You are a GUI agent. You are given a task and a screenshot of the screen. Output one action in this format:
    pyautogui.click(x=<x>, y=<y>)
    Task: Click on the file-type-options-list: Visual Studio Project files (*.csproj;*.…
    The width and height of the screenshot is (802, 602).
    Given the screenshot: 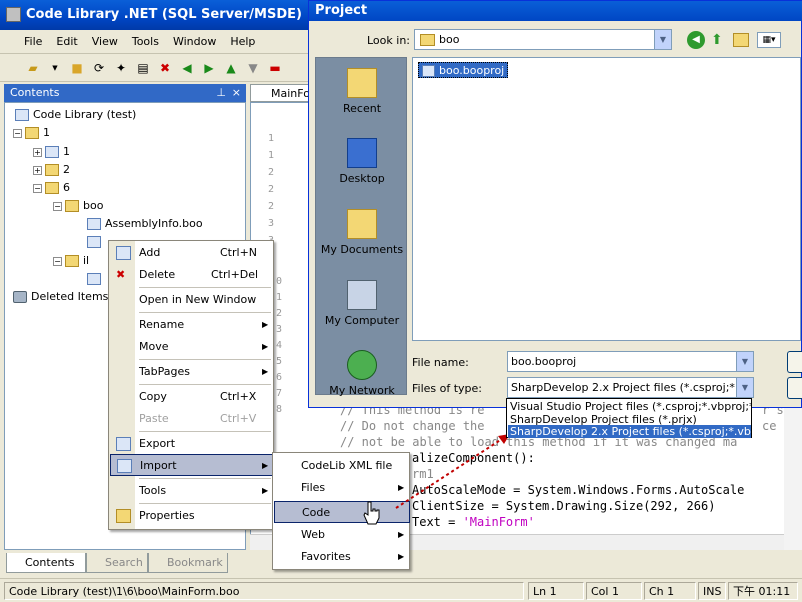 What is the action you would take?
    pyautogui.click(x=629, y=418)
    